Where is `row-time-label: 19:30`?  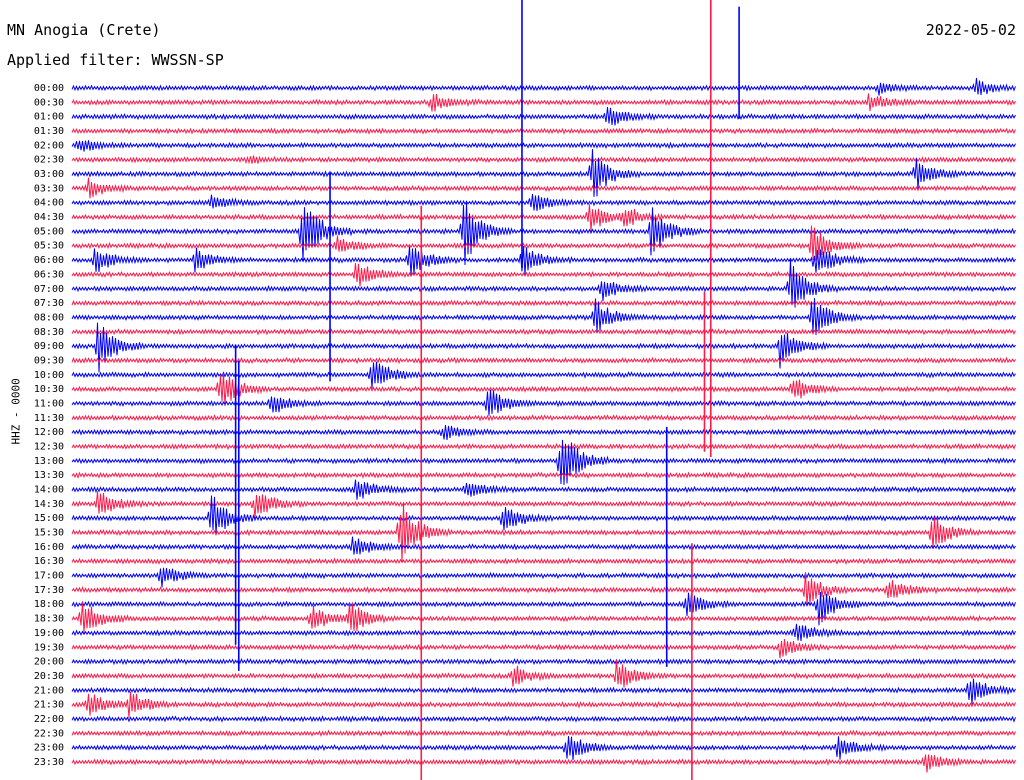
row-time-label: 19:30 is located at coordinates (49, 647).